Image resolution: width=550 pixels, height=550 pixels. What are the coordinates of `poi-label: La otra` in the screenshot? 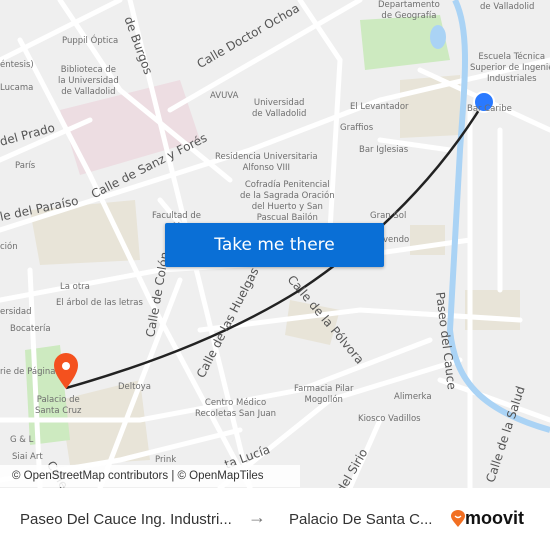 It's located at (75, 287).